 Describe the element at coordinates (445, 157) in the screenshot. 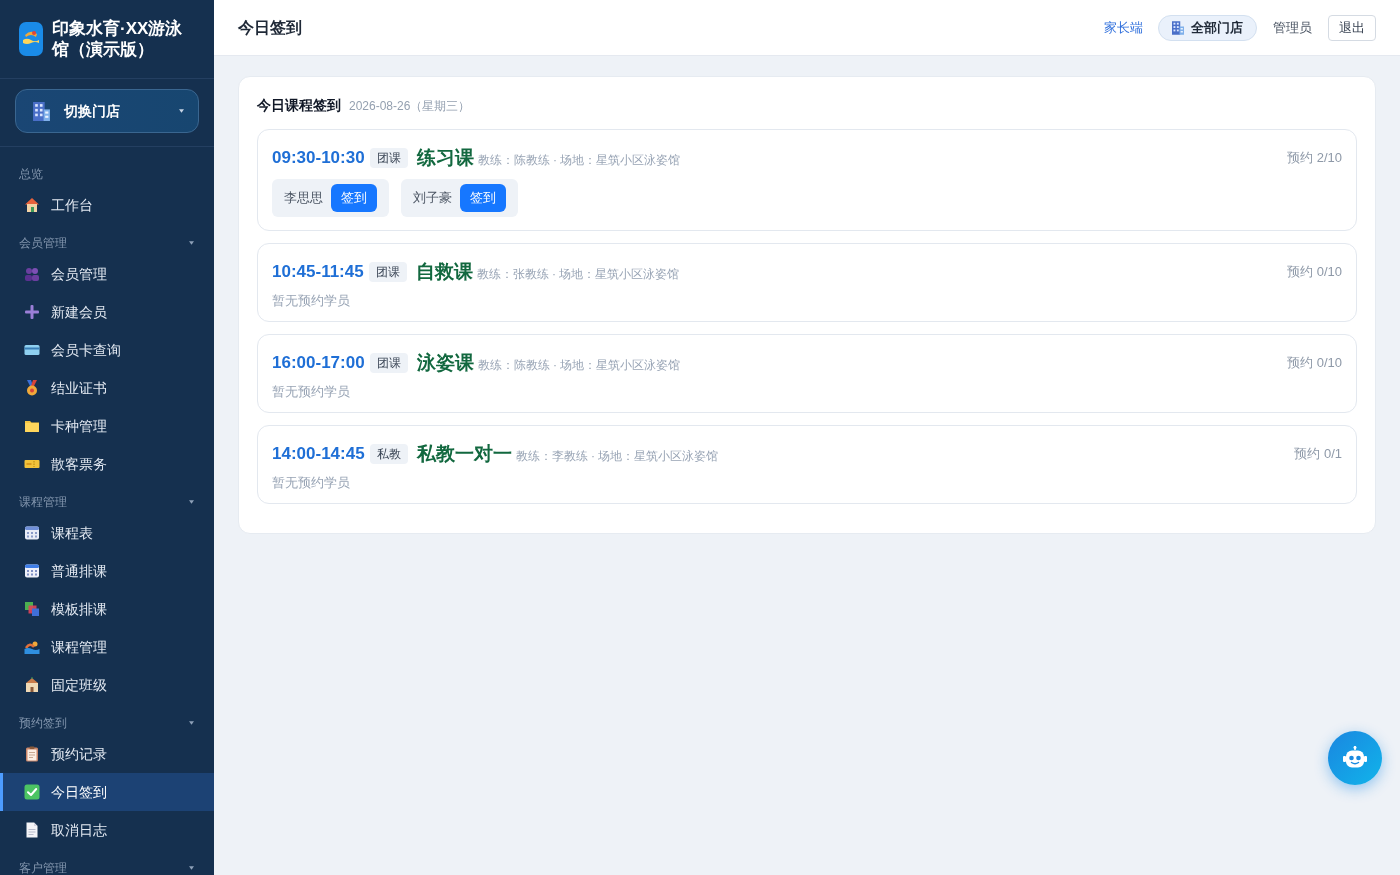

I see `course-name: 练习课` at that location.